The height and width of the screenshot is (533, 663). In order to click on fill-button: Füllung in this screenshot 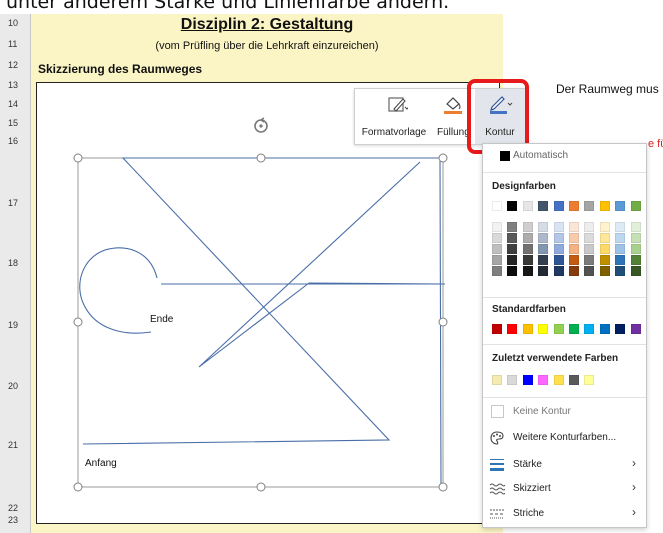, I will do `click(452, 116)`.